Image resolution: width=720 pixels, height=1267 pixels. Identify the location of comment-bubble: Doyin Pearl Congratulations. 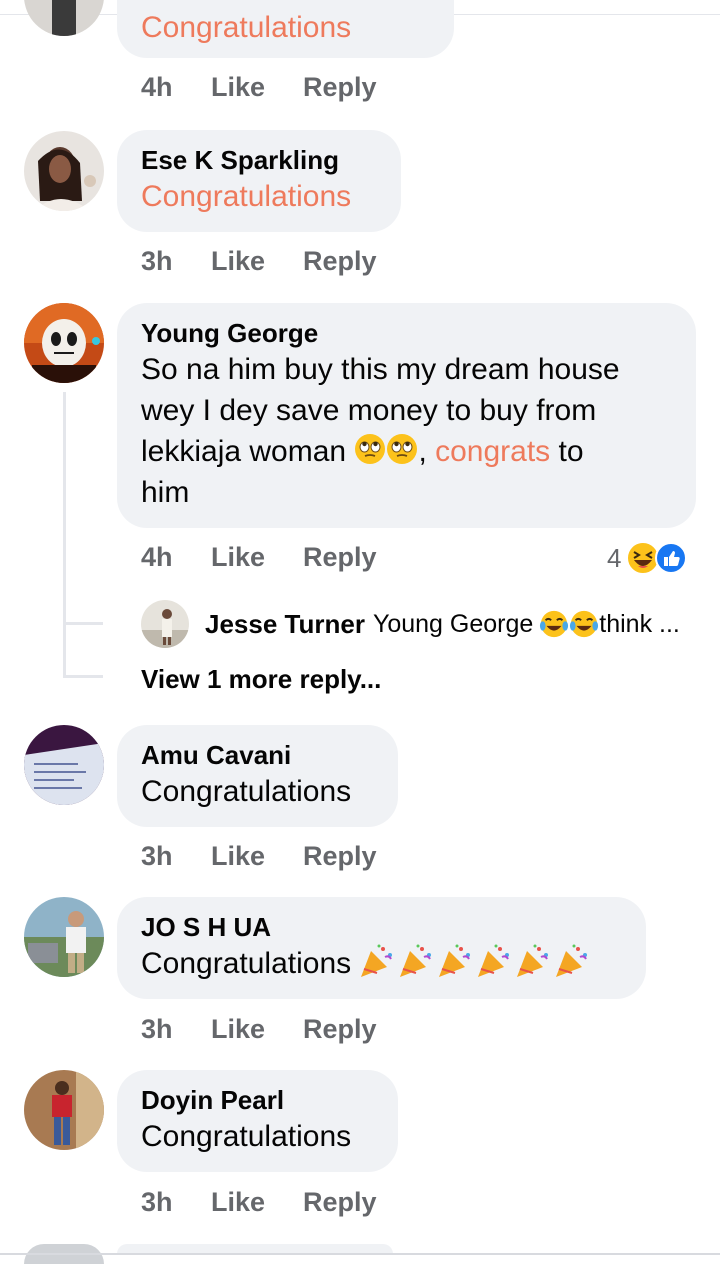
(257, 1121).